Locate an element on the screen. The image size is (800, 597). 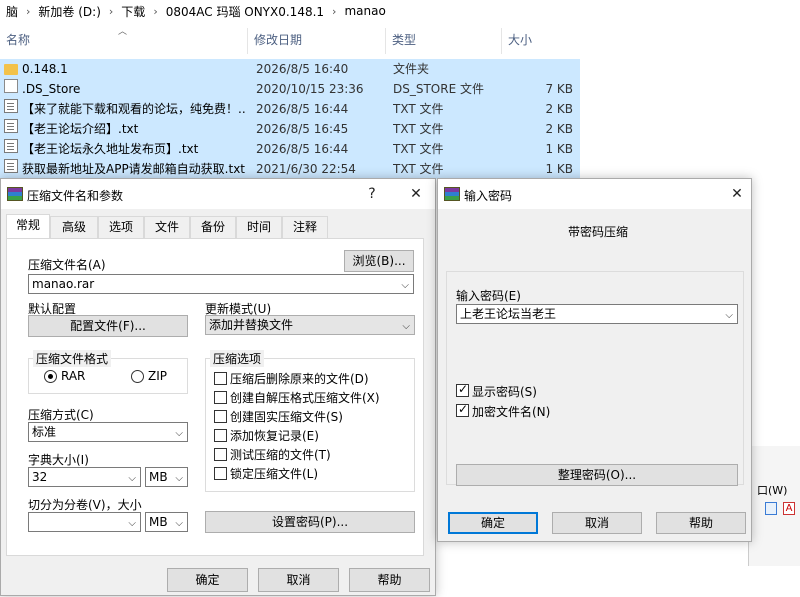
split-size-select: ⌵ is located at coordinates (84, 522).